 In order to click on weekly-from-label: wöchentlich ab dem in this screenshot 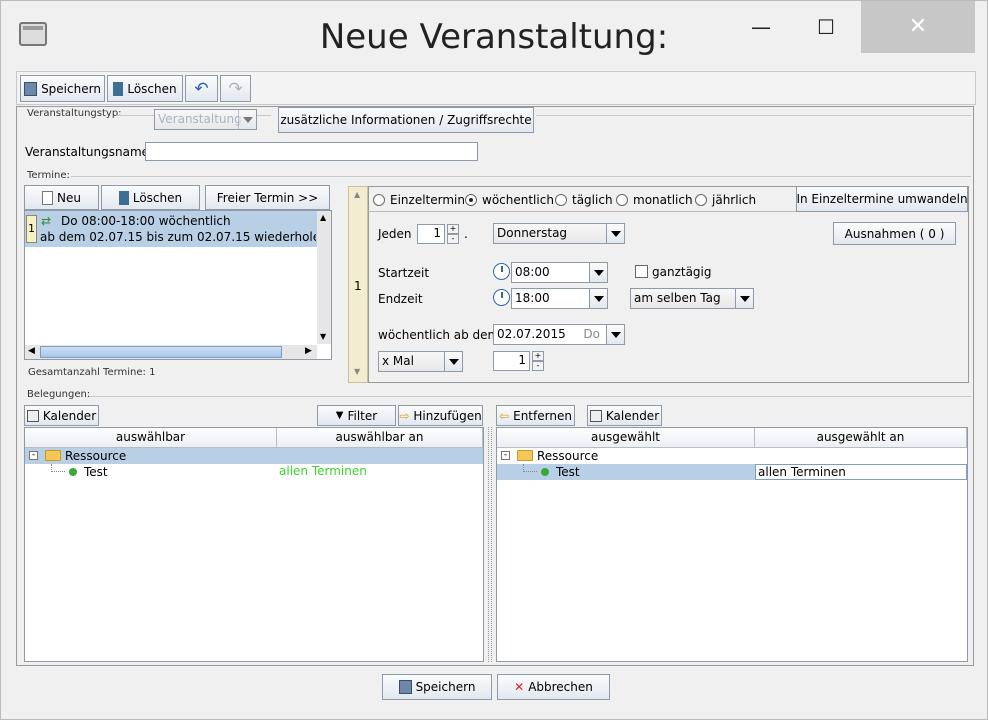, I will do `click(439, 335)`.